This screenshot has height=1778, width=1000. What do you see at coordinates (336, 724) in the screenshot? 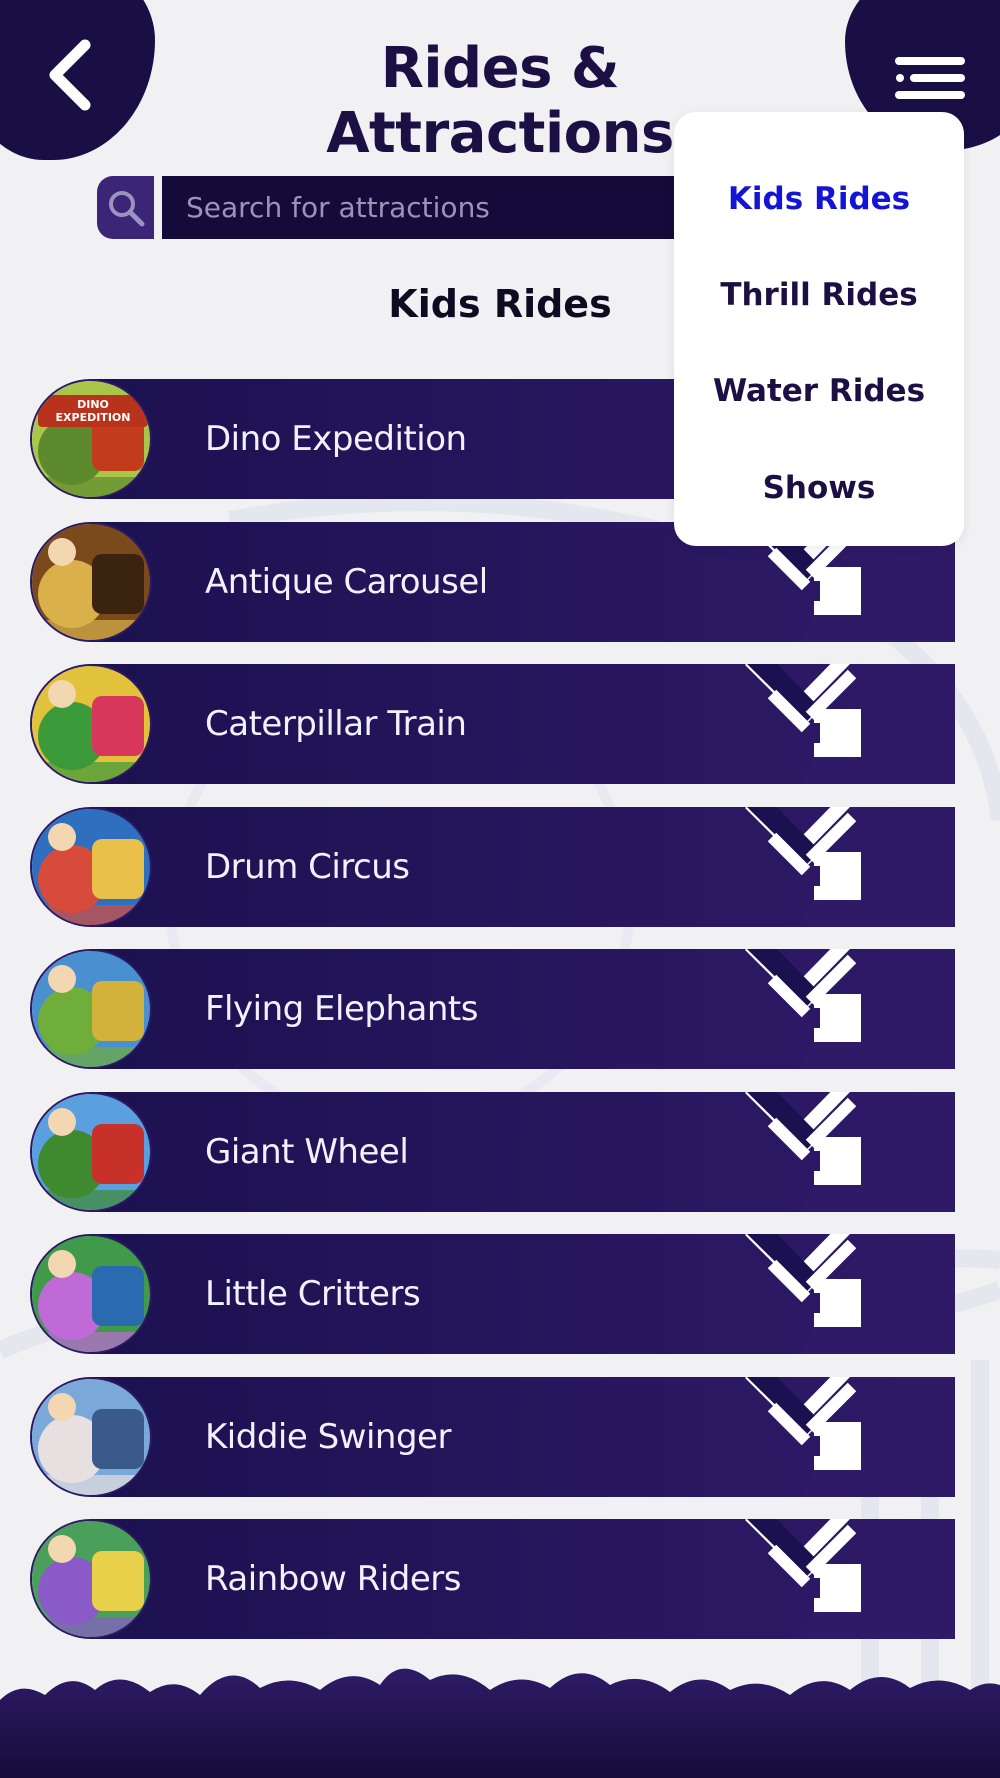
I see `ride-label: Caterpillar Train` at bounding box center [336, 724].